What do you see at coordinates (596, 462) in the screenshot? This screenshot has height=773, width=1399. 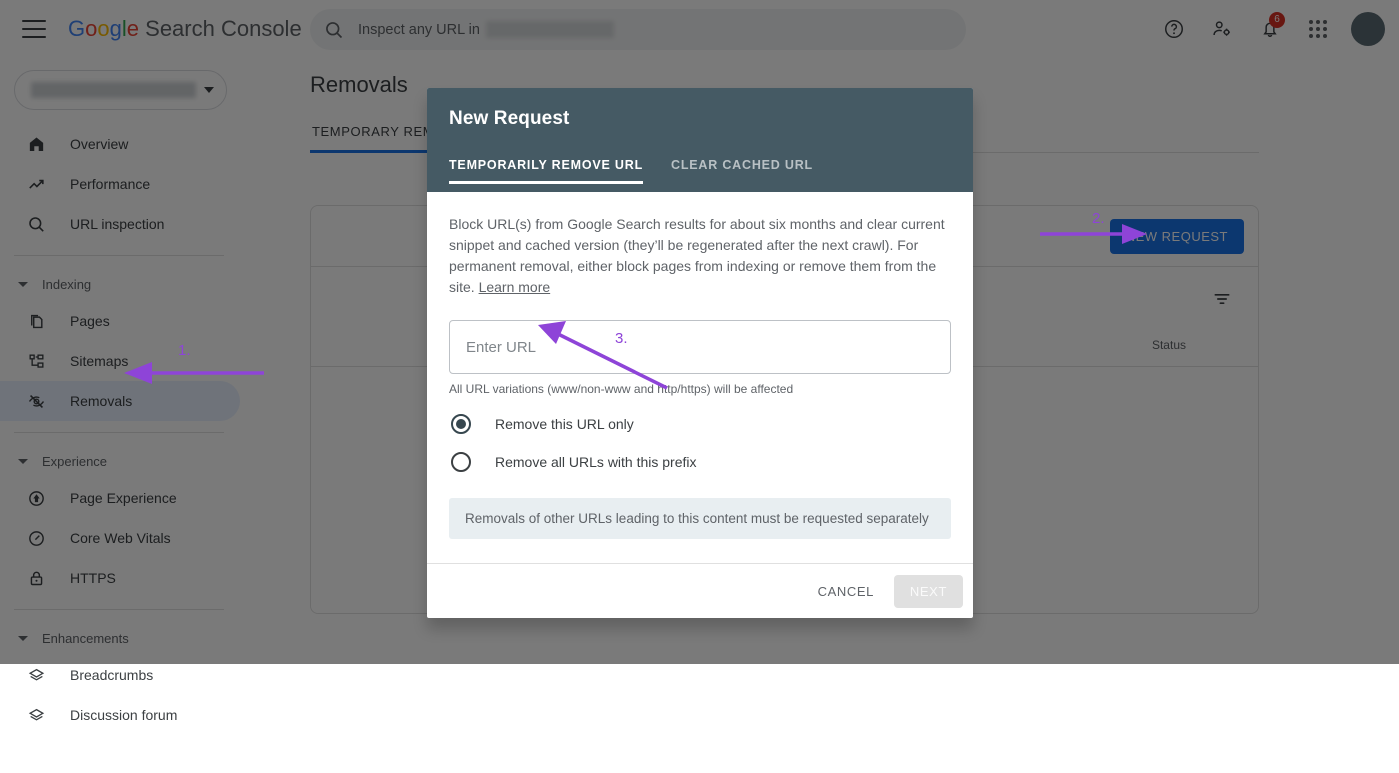 I see `radio-label: Remove all URLs with this prefix` at bounding box center [596, 462].